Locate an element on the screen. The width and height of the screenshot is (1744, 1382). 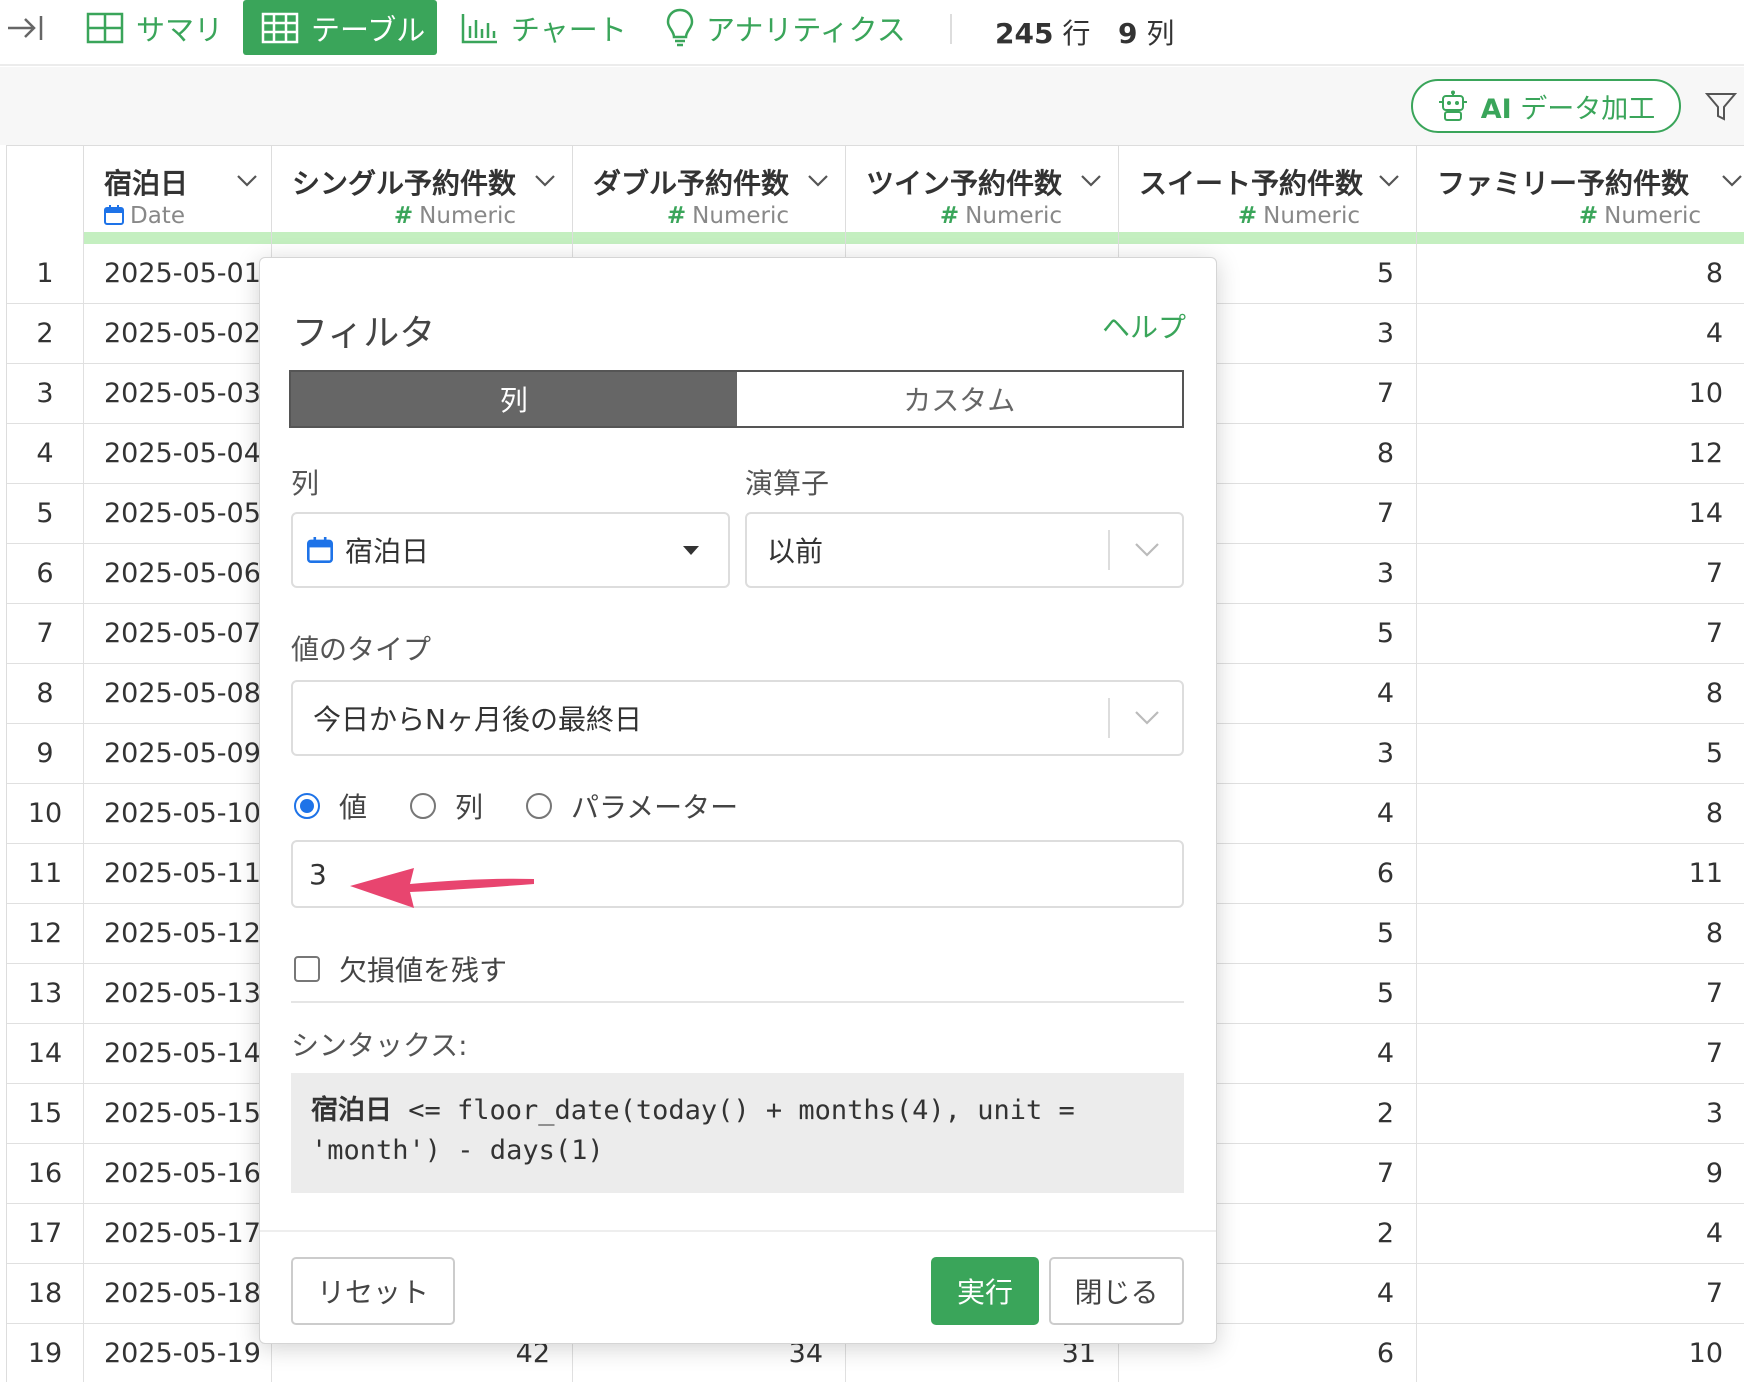
ai-button-label: データ加工 is located at coordinates (1588, 109).